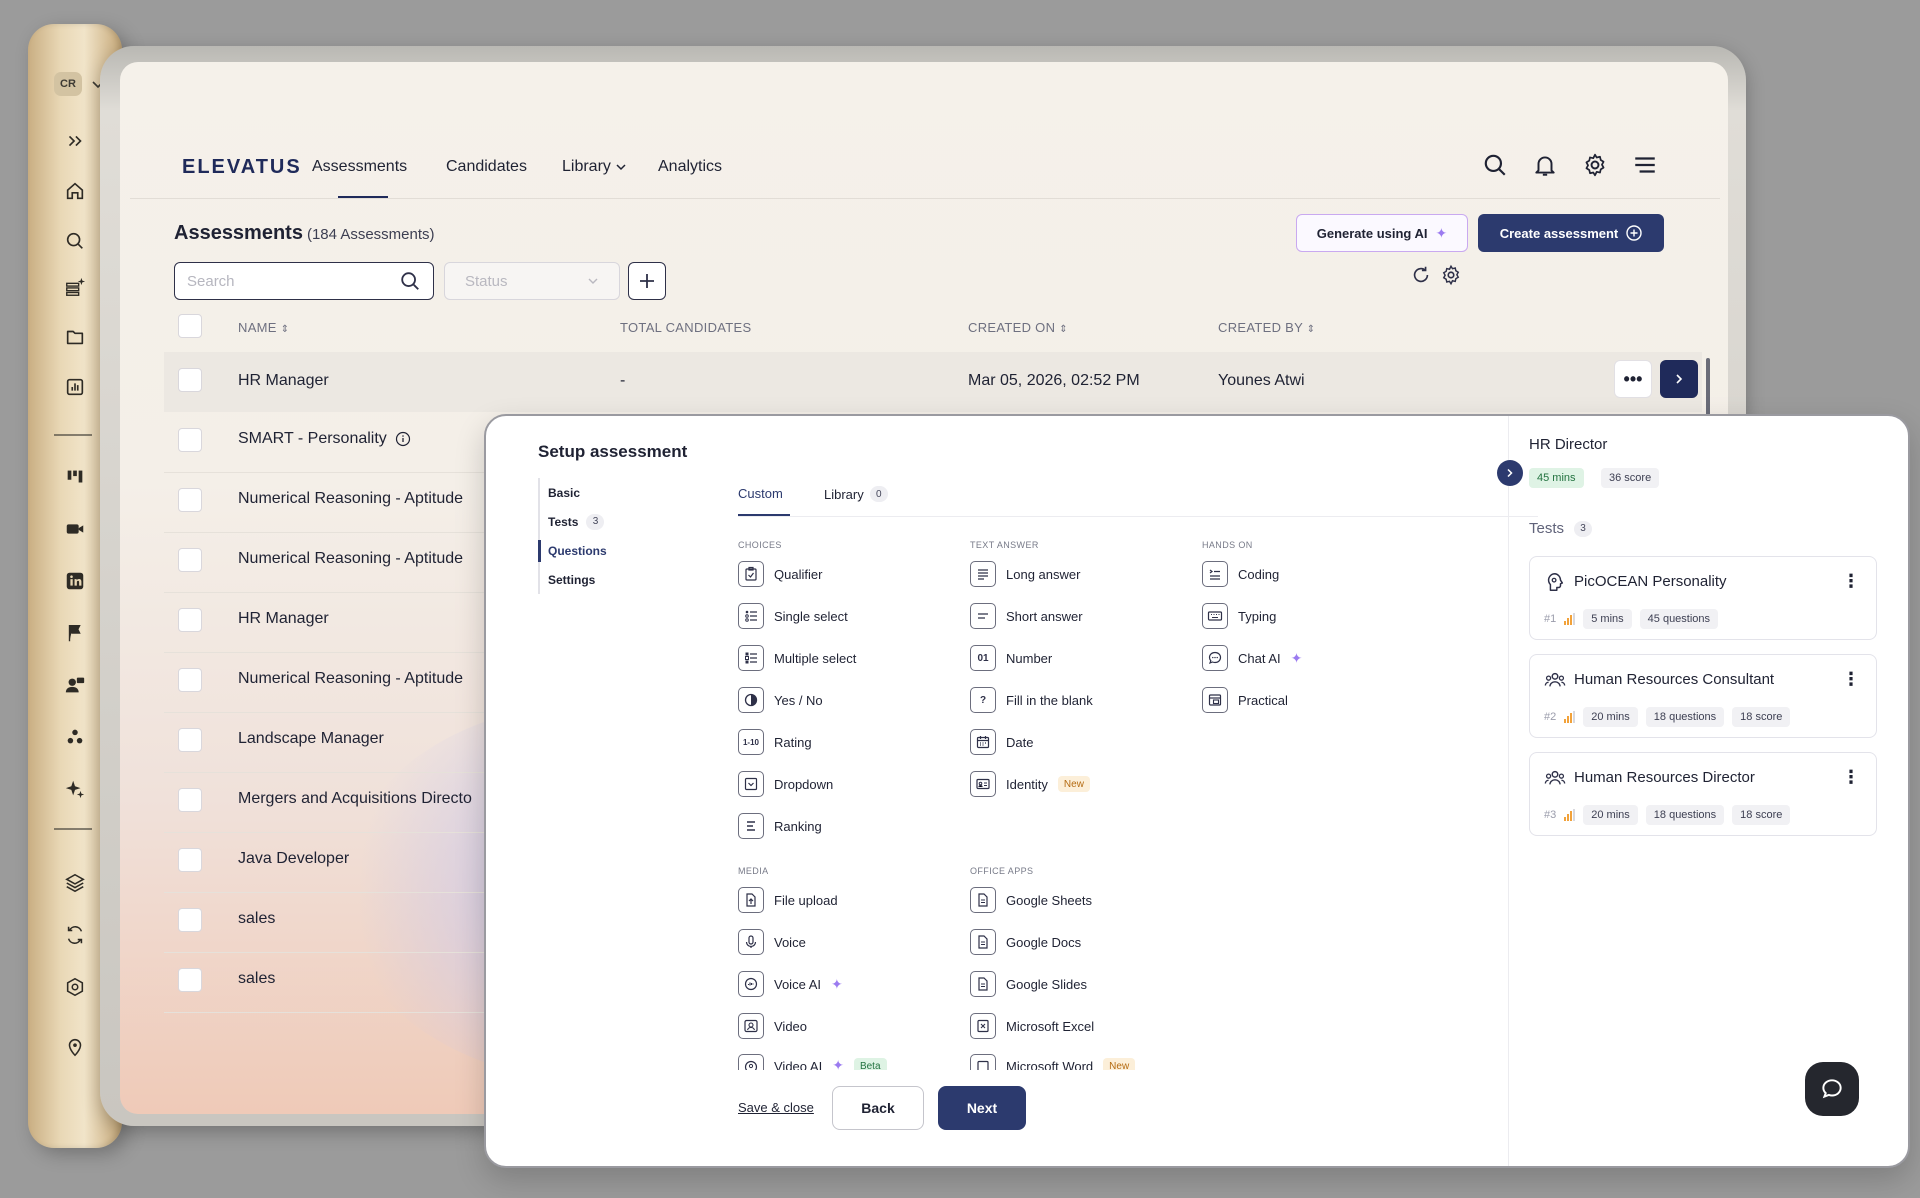 Image resolution: width=1920 pixels, height=1198 pixels. I want to click on refresh-icon, so click(1422, 276).